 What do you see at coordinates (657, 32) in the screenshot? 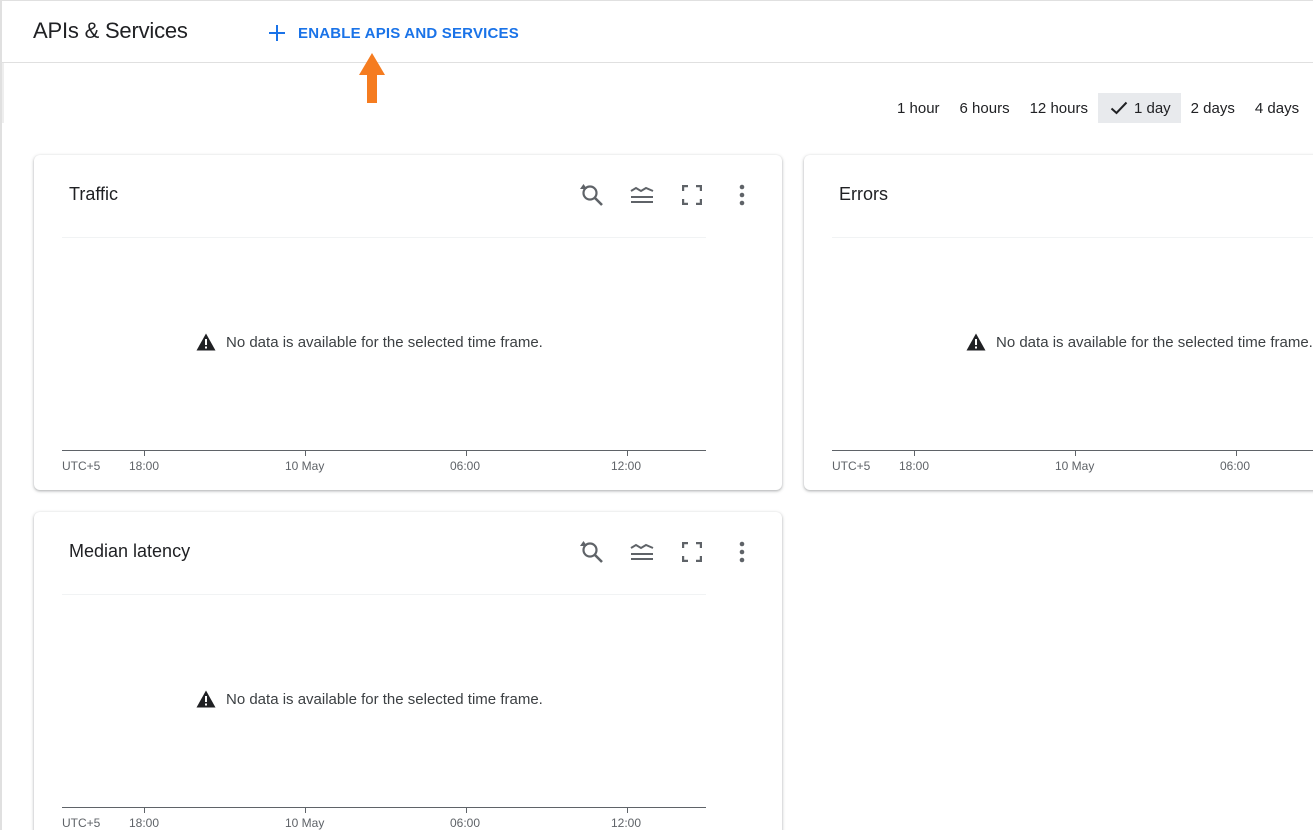
I see `page-header: APIs & Services ENABLE APIS AND SERVICES` at bounding box center [657, 32].